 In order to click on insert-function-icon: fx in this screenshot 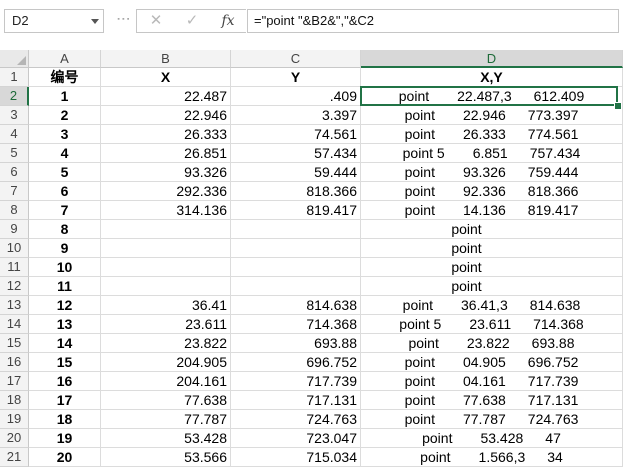, I will do `click(228, 21)`.